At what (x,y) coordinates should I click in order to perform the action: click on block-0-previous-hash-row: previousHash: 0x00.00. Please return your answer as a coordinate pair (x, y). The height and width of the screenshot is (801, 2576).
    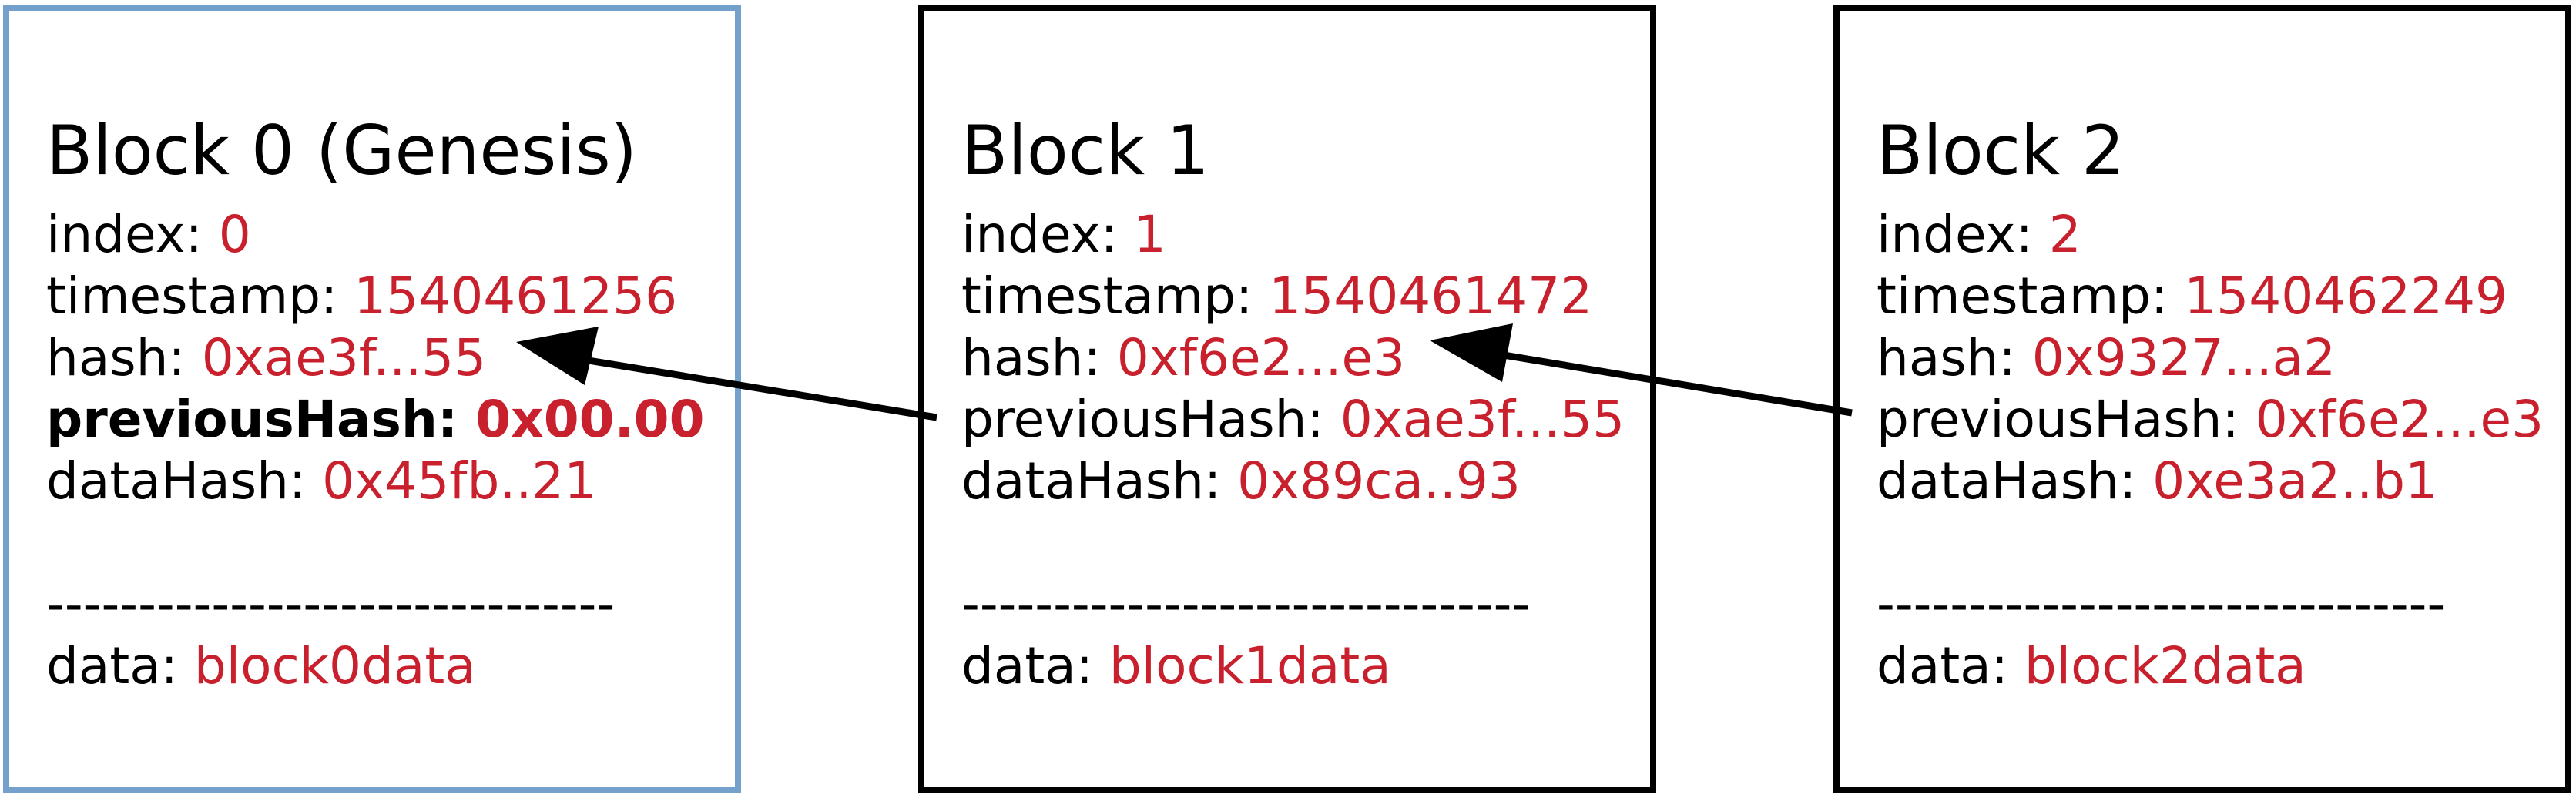
    Looking at the image, I should click on (375, 419).